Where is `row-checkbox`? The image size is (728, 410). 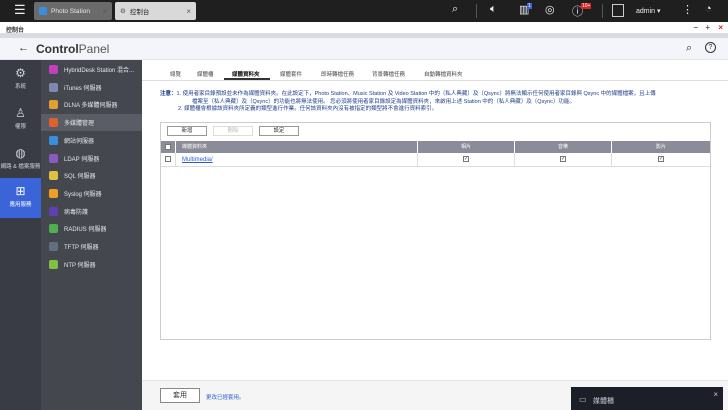 row-checkbox is located at coordinates (168, 159).